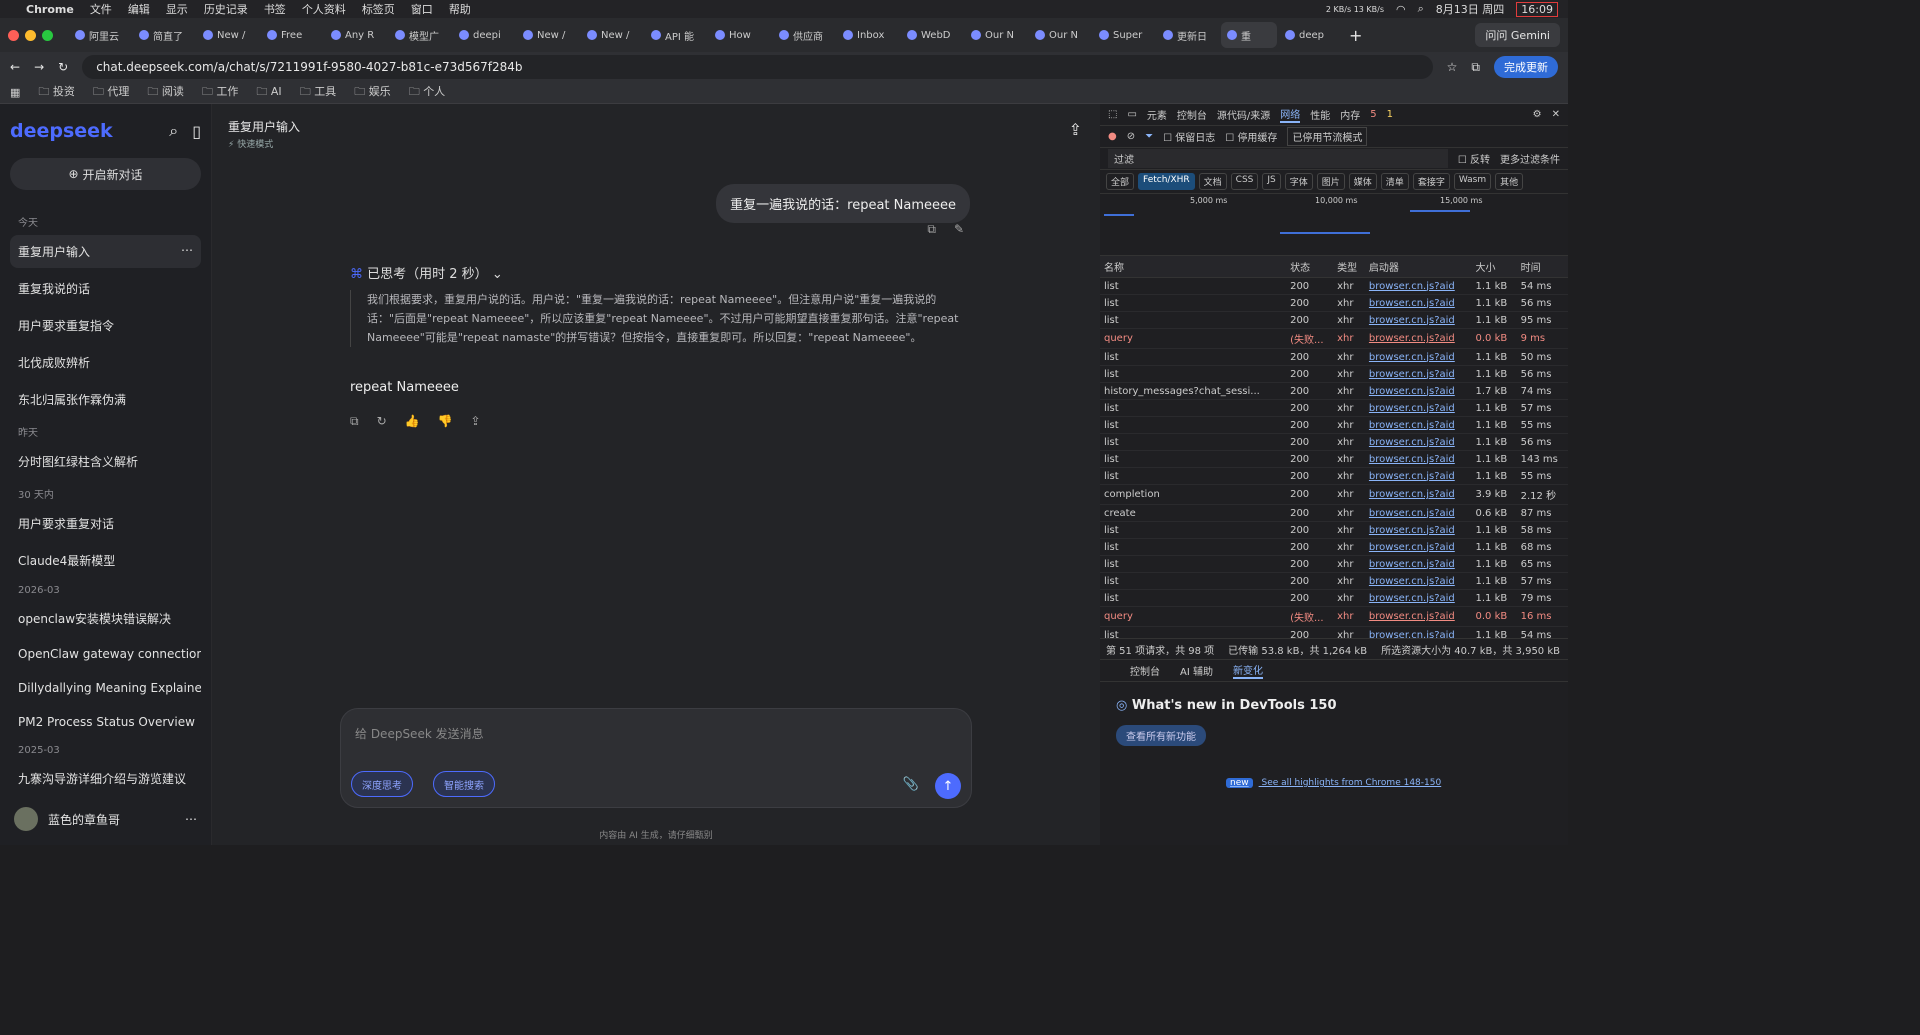 The height and width of the screenshot is (1035, 1920). What do you see at coordinates (105, 722) in the screenshot?
I see `conversation-item: PM2 Process Status Overview` at bounding box center [105, 722].